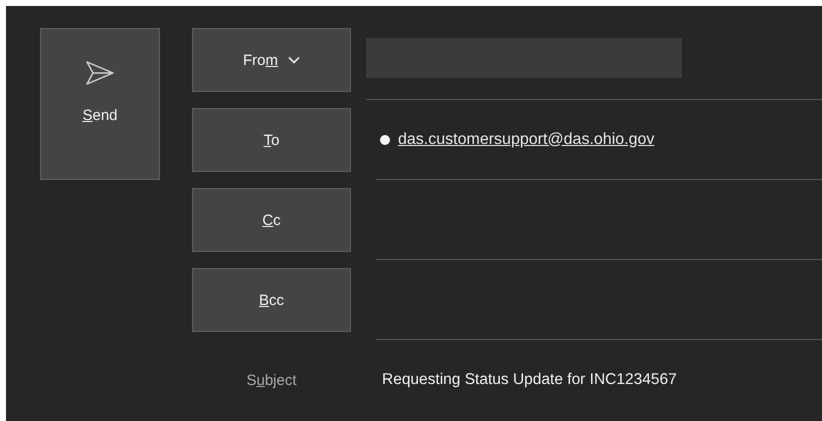 This screenshot has height=421, width=822. I want to click on address-button: Cc, so click(271, 220).